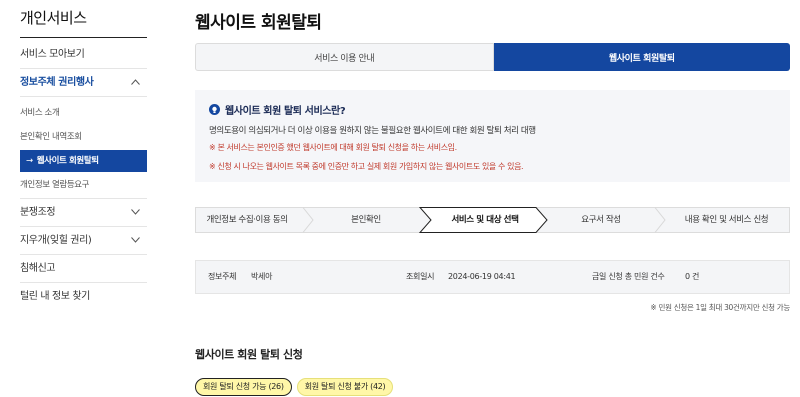  What do you see at coordinates (51, 137) in the screenshot?
I see `sidebar-subitem-label: 본인확인 내역조회` at bounding box center [51, 137].